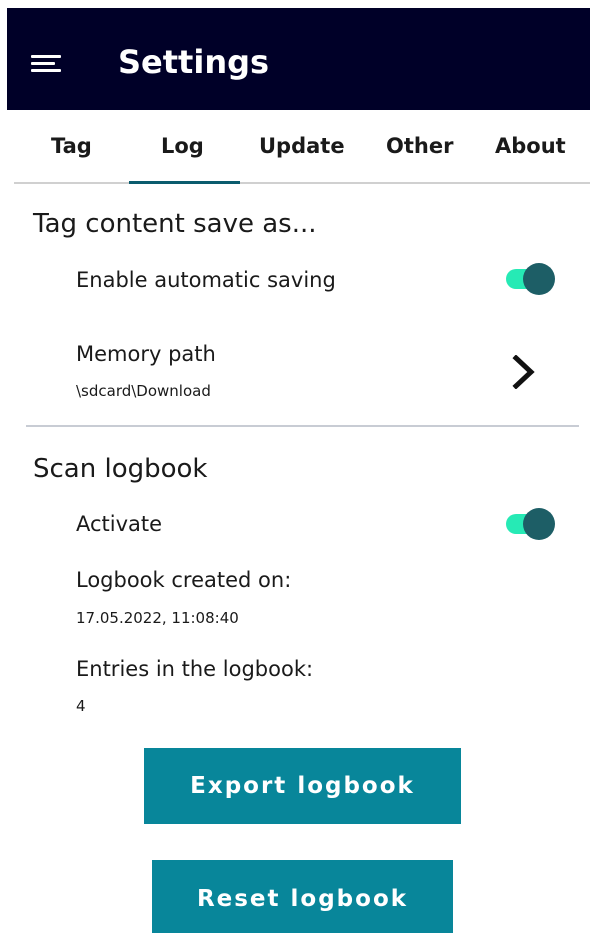 Image resolution: width=590 pixels, height=938 pixels. What do you see at coordinates (302, 896) in the screenshot?
I see `reset-logbook-button: Reset logbook` at bounding box center [302, 896].